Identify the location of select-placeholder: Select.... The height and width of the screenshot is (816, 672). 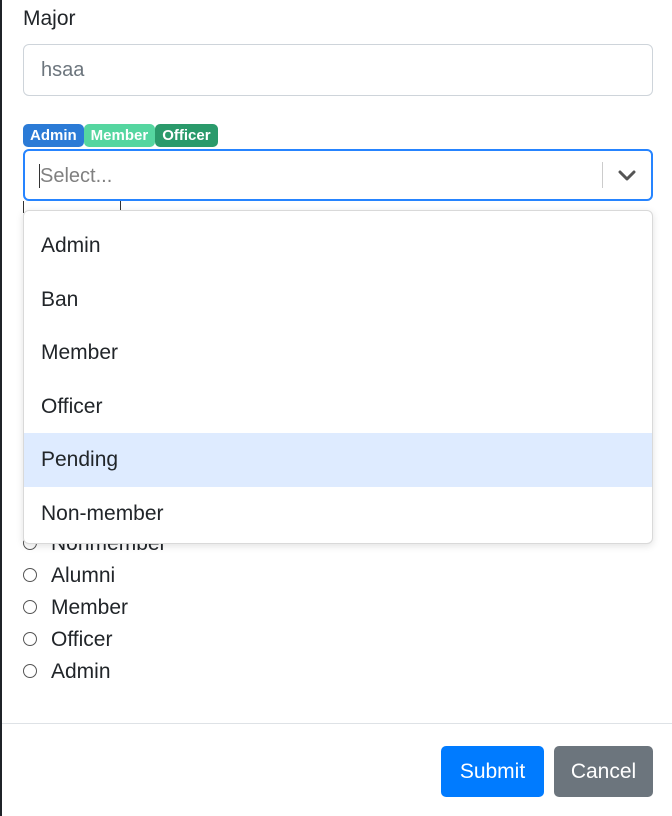
(76, 176).